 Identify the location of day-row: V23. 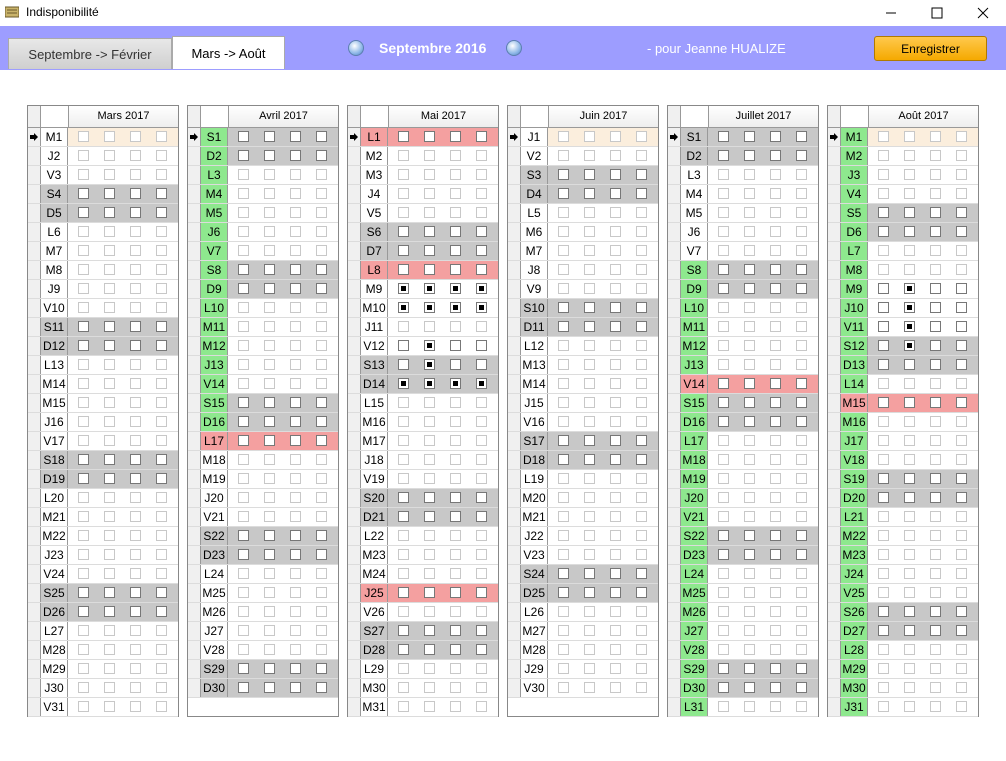
(583, 555).